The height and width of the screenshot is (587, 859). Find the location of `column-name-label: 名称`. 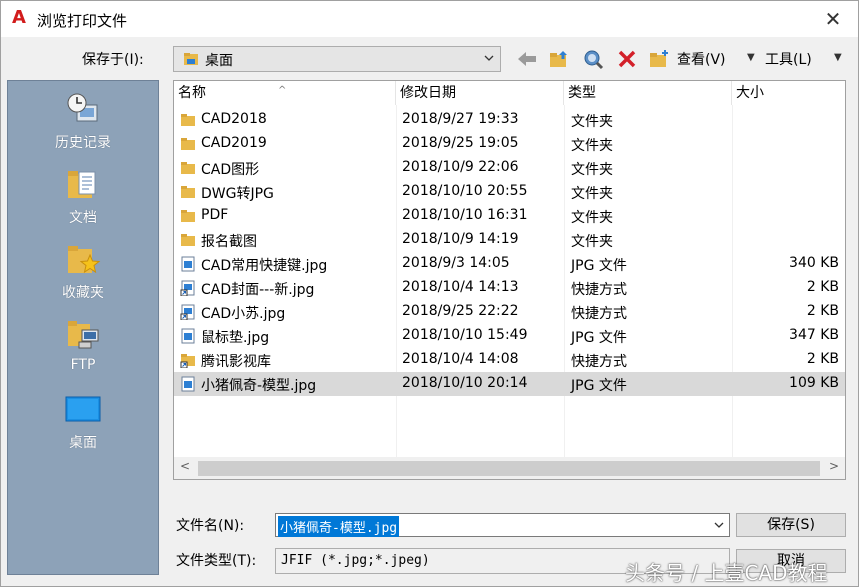

column-name-label: 名称 is located at coordinates (192, 93).